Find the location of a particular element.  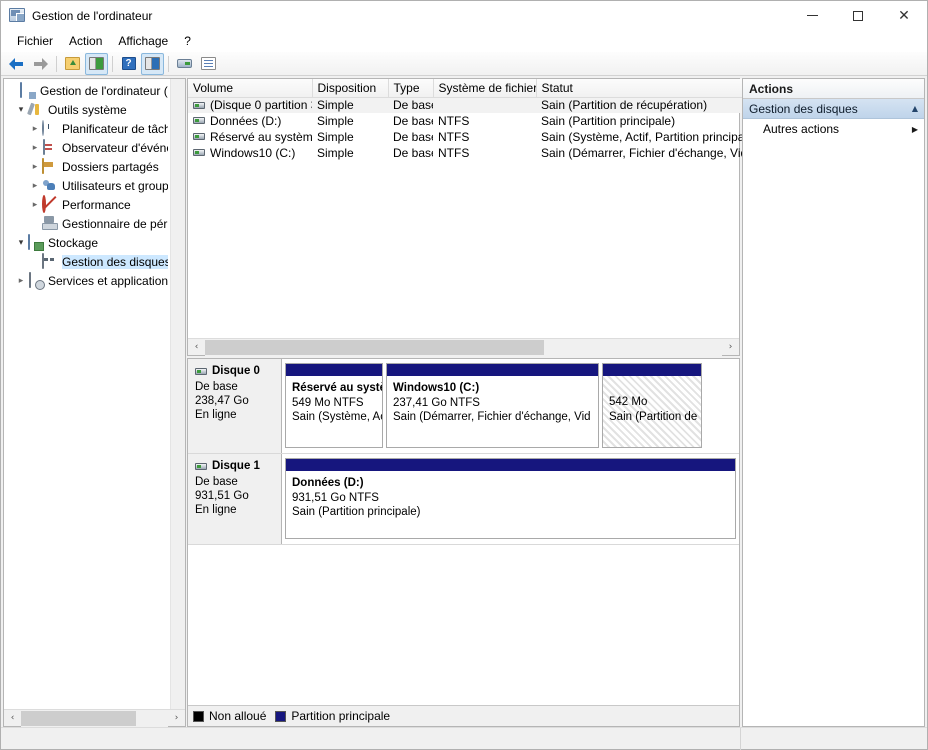

tree-item-disk-management: Gestion des disques is located at coordinates (87, 261).